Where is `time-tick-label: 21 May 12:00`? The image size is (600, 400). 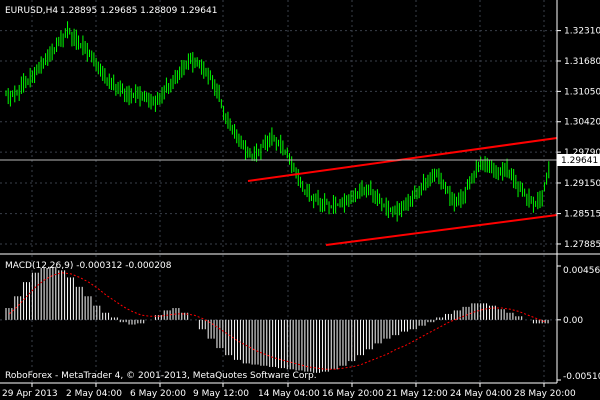 time-tick-label: 21 May 12:00 is located at coordinates (417, 394).